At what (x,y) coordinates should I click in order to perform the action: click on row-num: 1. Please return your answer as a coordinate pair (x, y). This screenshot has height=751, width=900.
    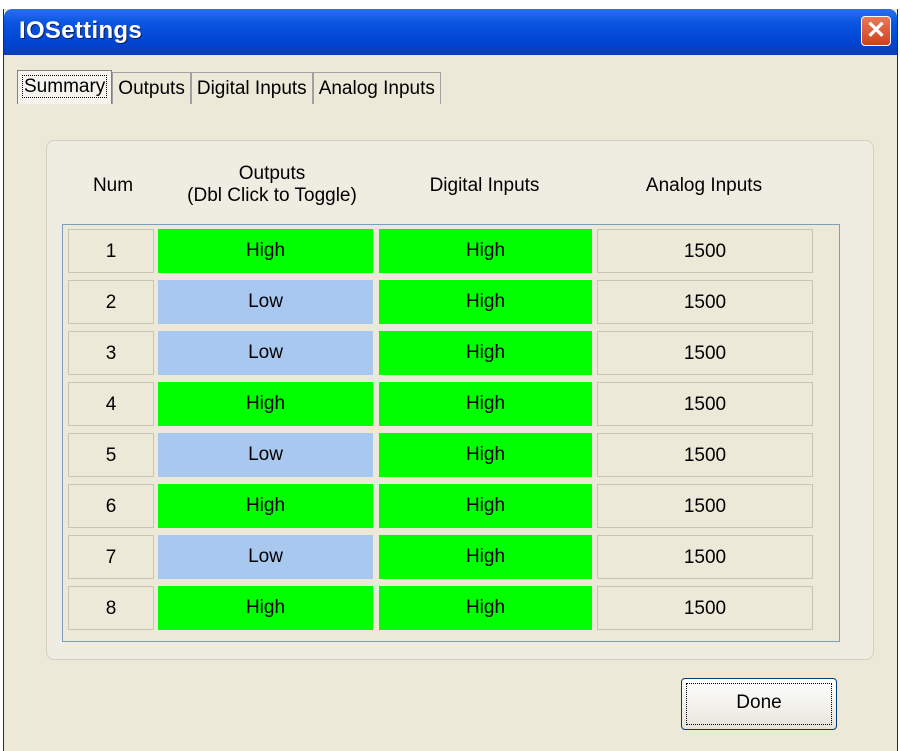
    Looking at the image, I should click on (111, 251).